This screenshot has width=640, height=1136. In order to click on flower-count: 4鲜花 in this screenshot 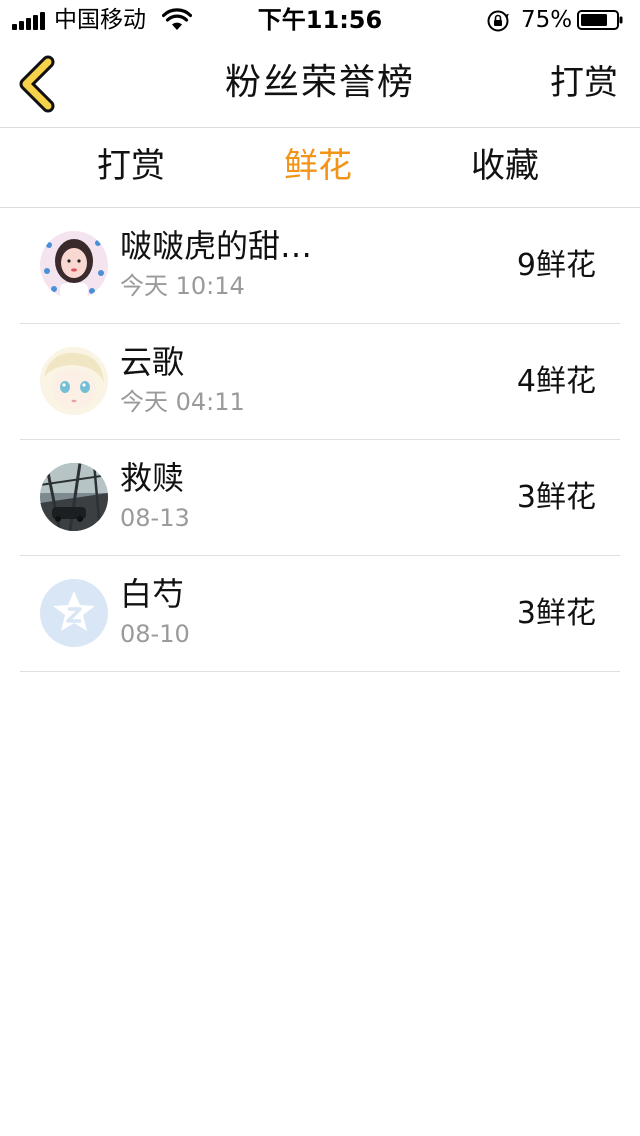, I will do `click(556, 381)`.